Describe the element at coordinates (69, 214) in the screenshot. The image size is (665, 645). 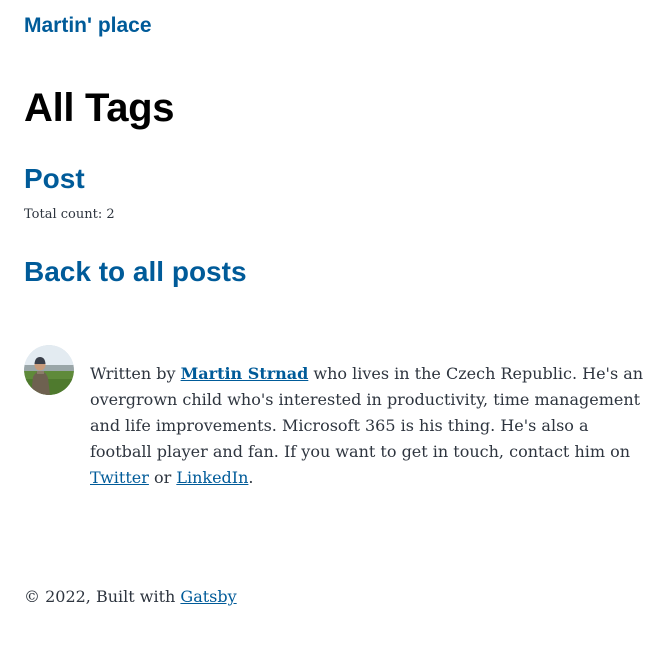
I see `tag-total-count: Total count: 2` at that location.